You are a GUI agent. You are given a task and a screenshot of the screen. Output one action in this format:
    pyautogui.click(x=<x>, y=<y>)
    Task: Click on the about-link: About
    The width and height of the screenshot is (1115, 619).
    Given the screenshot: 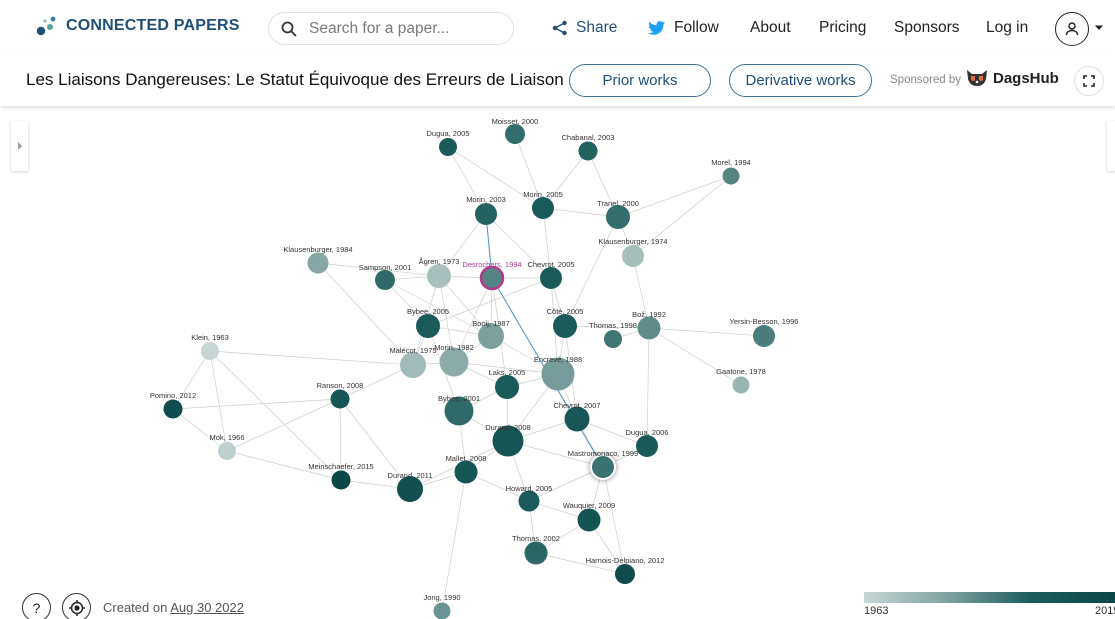 What is the action you would take?
    pyautogui.click(x=770, y=28)
    